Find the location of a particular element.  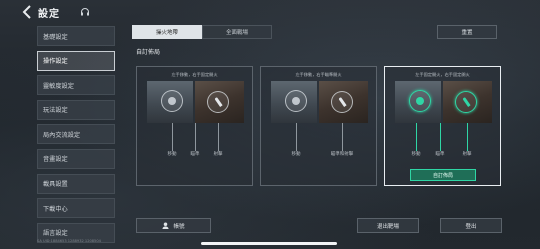

sidebar-item-label: 語言設定 is located at coordinates (55, 234).